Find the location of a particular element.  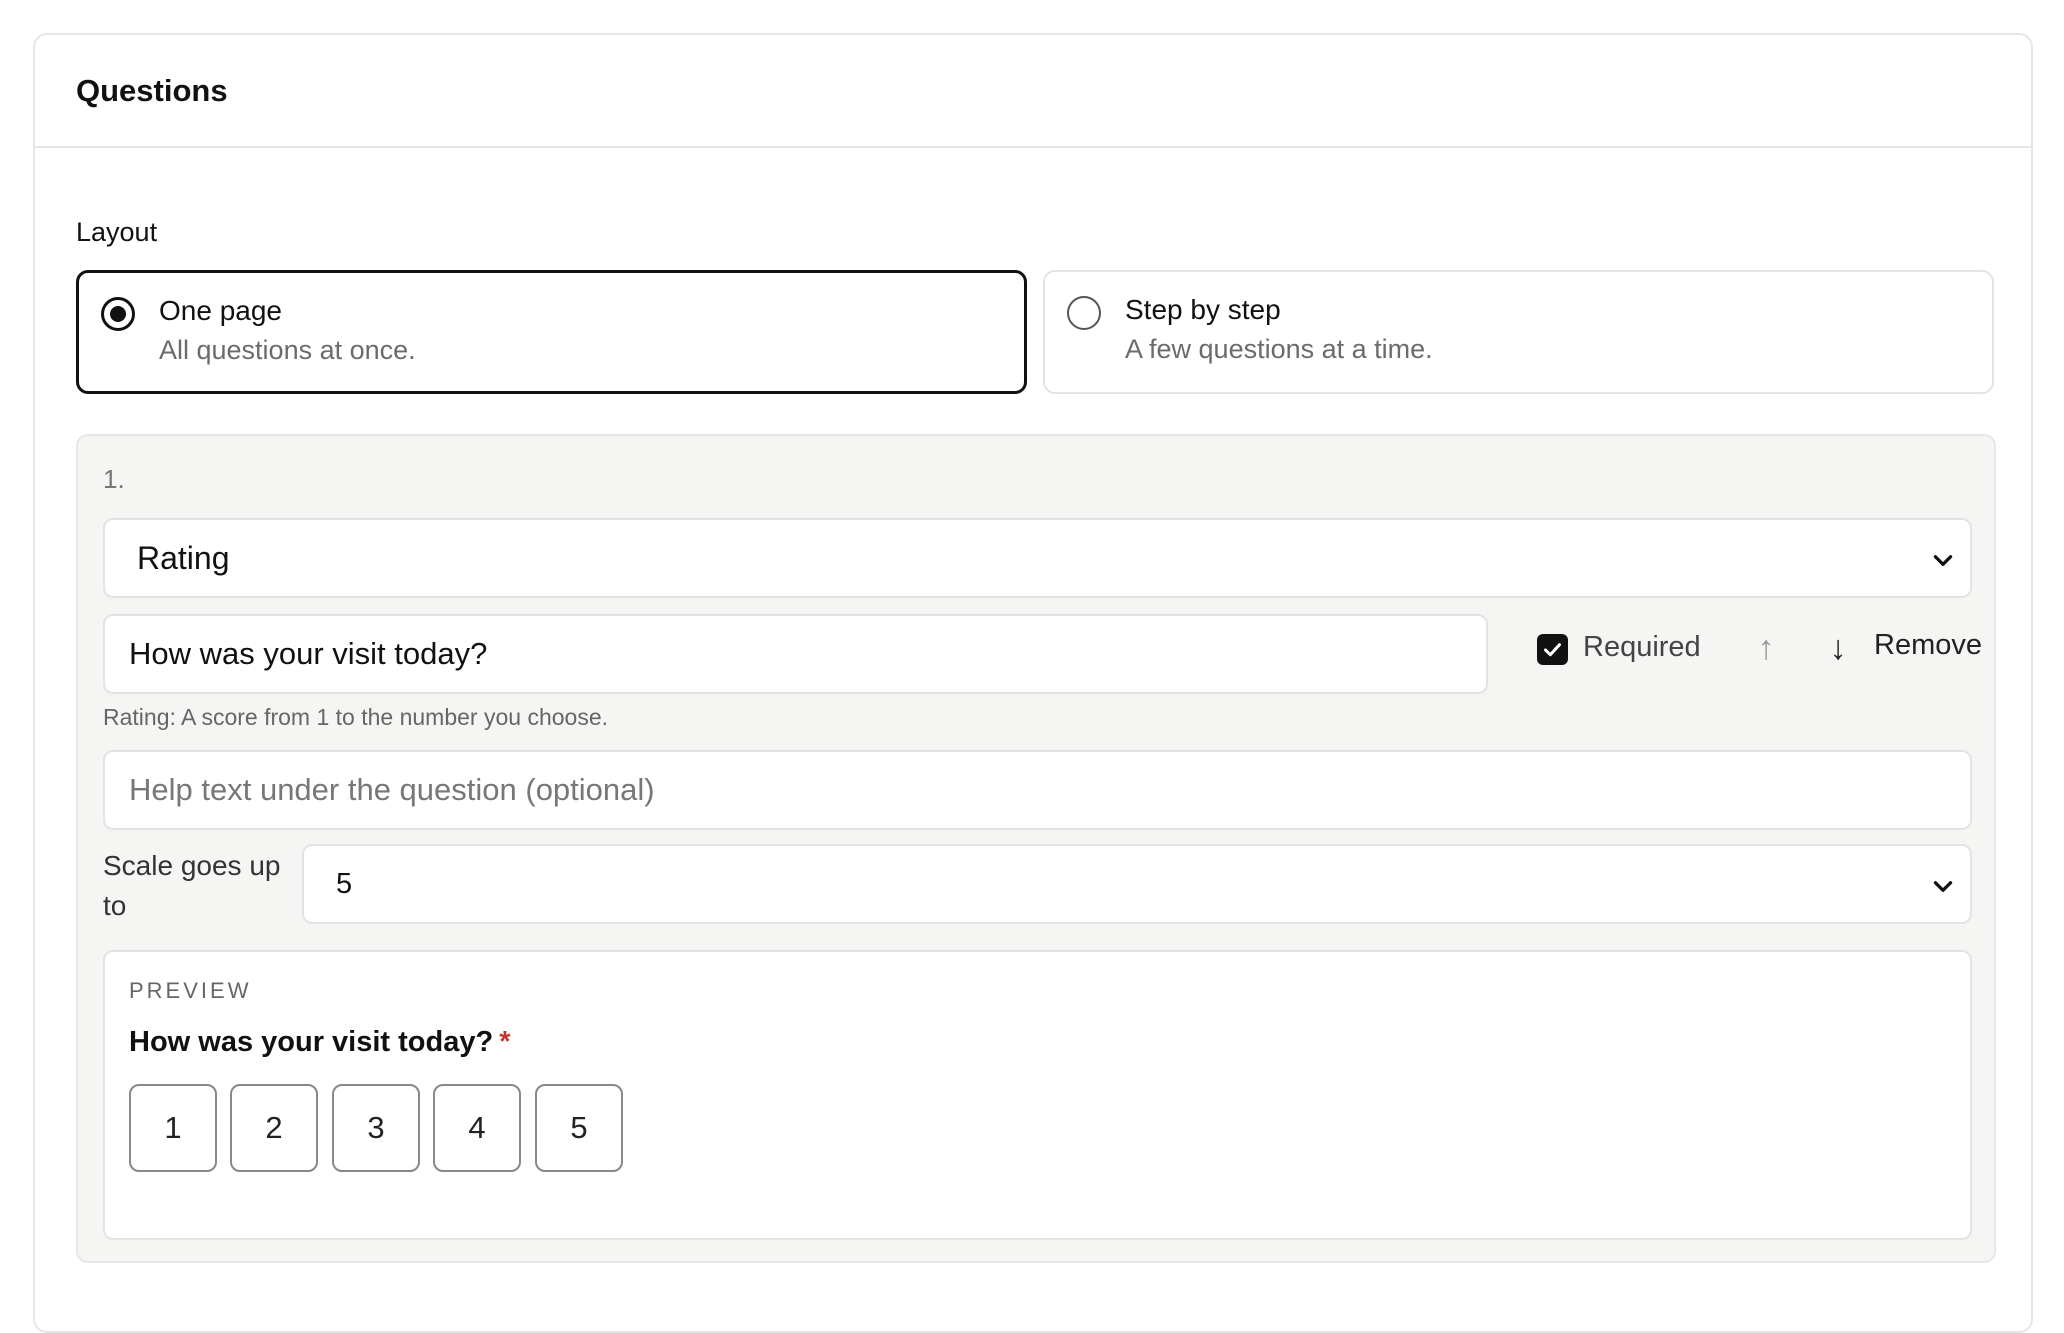

help-text-placeholder: Help text under the question (optional) is located at coordinates (392, 789).